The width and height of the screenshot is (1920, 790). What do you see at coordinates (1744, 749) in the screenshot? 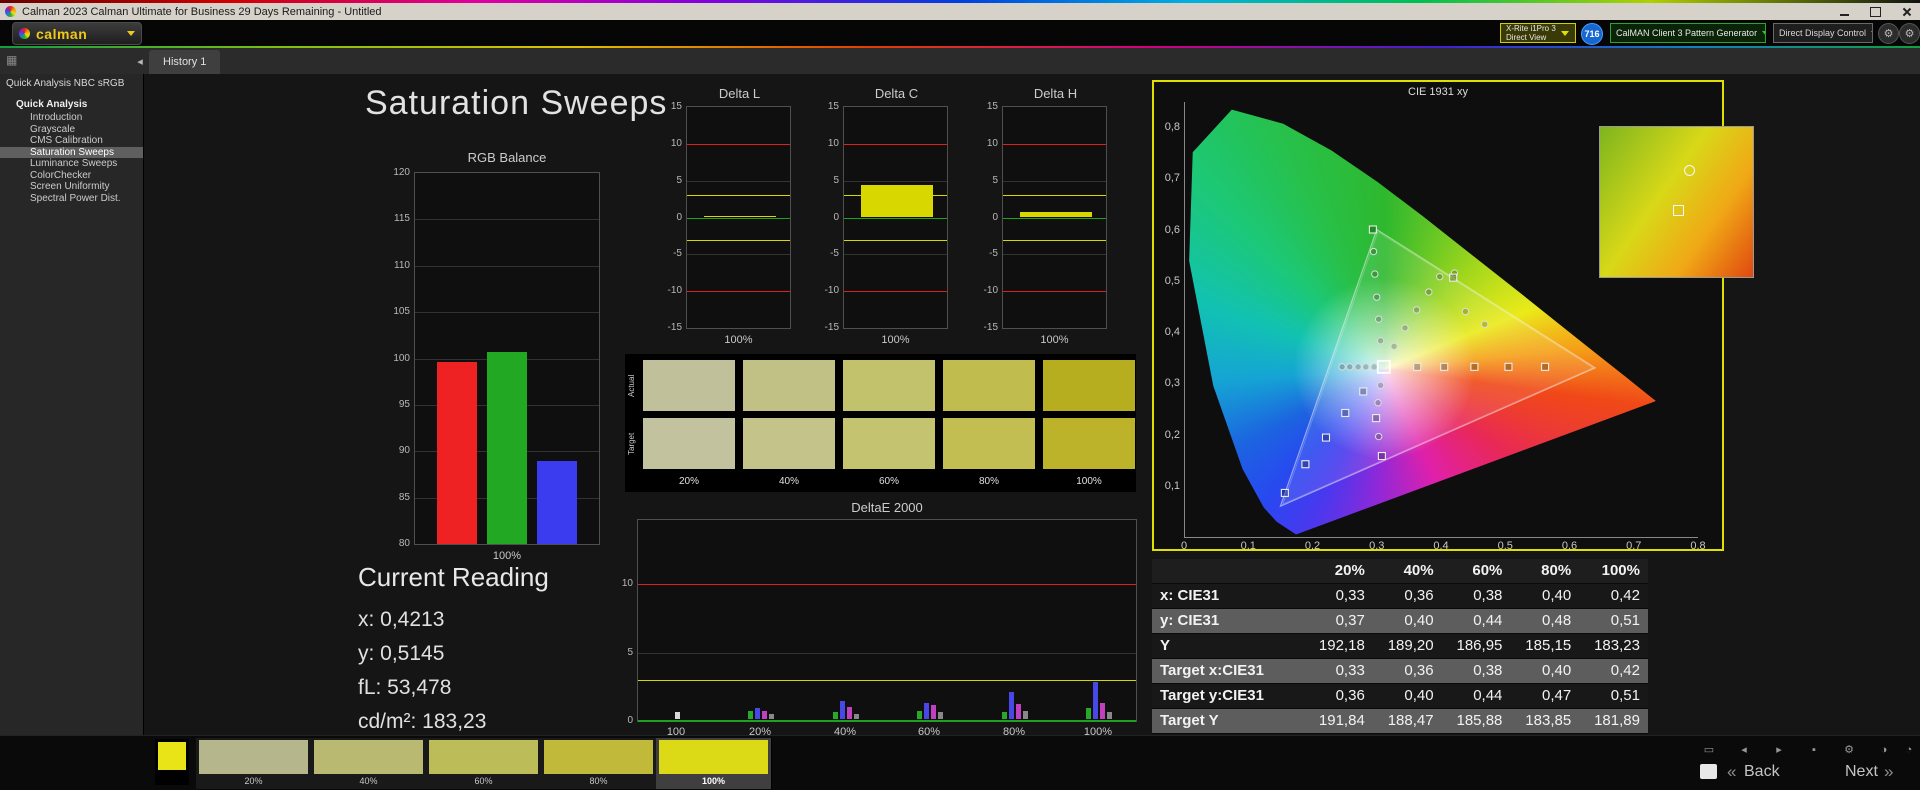
I see `prev-icon: ◂` at bounding box center [1744, 749].